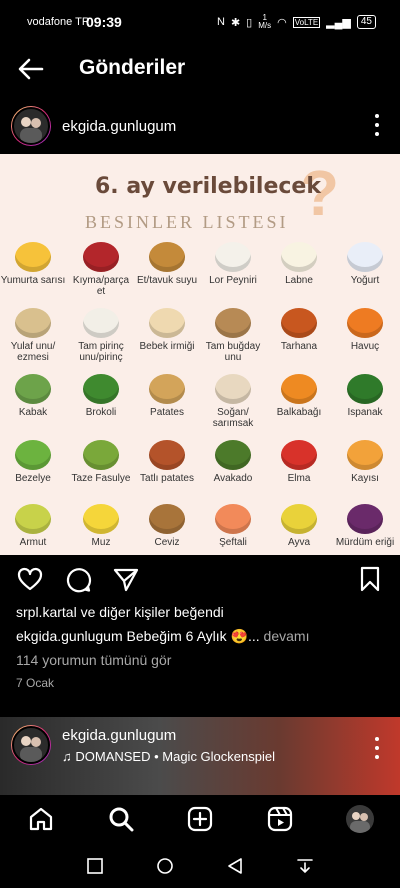 Image resolution: width=400 pixels, height=888 pixels. Describe the element at coordinates (33, 412) in the screenshot. I see `food-label: Kabak` at that location.